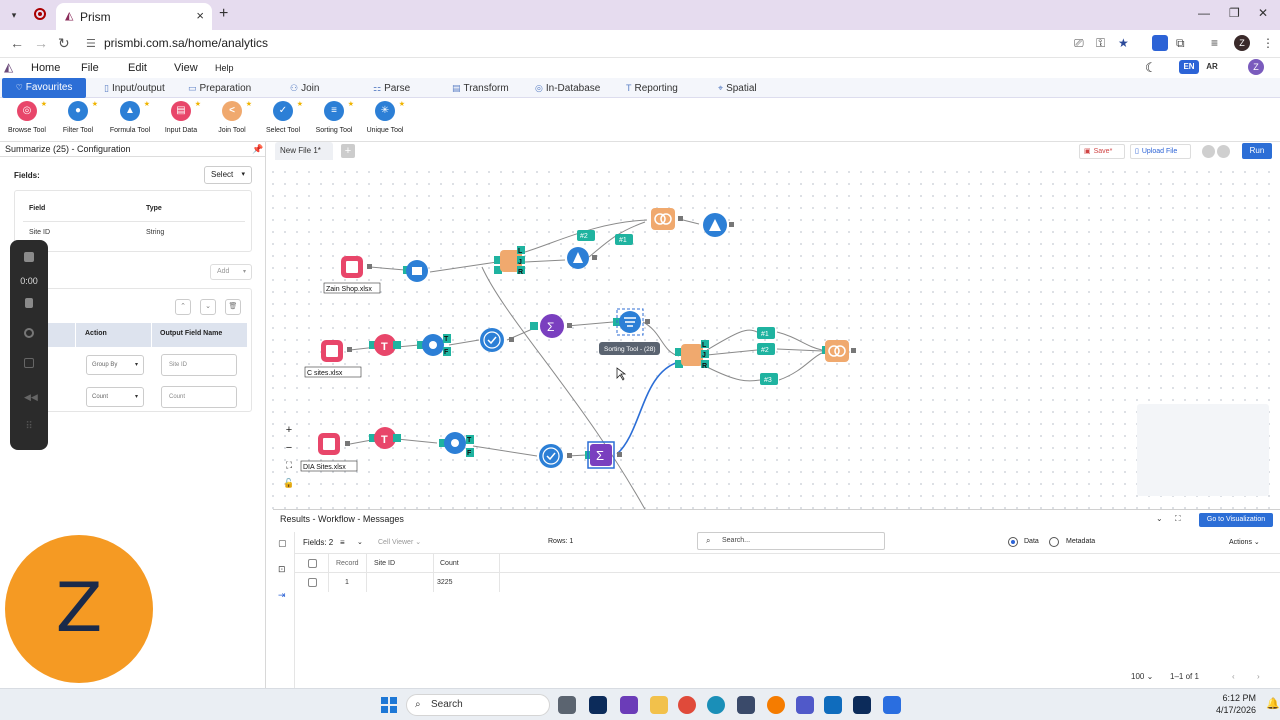 This screenshot has height=720, width=1280. I want to click on menu-file: File, so click(90, 68).